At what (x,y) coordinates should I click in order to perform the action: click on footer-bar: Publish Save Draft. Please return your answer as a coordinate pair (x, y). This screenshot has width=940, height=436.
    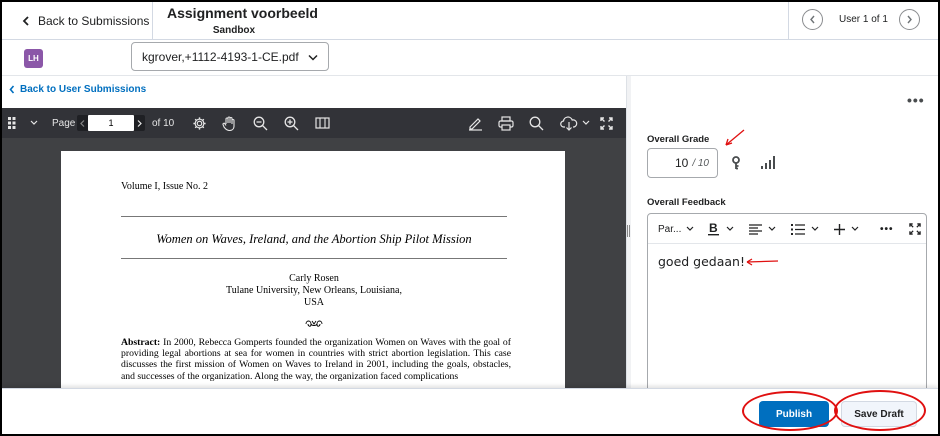
    Looking at the image, I should click on (470, 411).